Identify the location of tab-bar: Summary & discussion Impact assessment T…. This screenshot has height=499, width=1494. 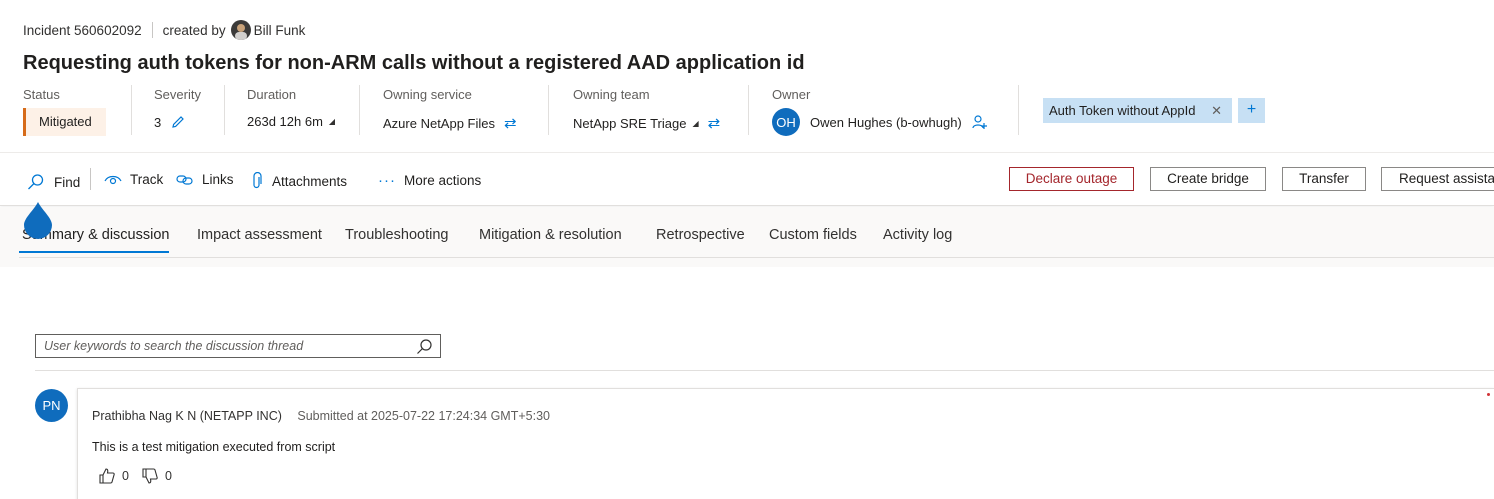
(747, 237).